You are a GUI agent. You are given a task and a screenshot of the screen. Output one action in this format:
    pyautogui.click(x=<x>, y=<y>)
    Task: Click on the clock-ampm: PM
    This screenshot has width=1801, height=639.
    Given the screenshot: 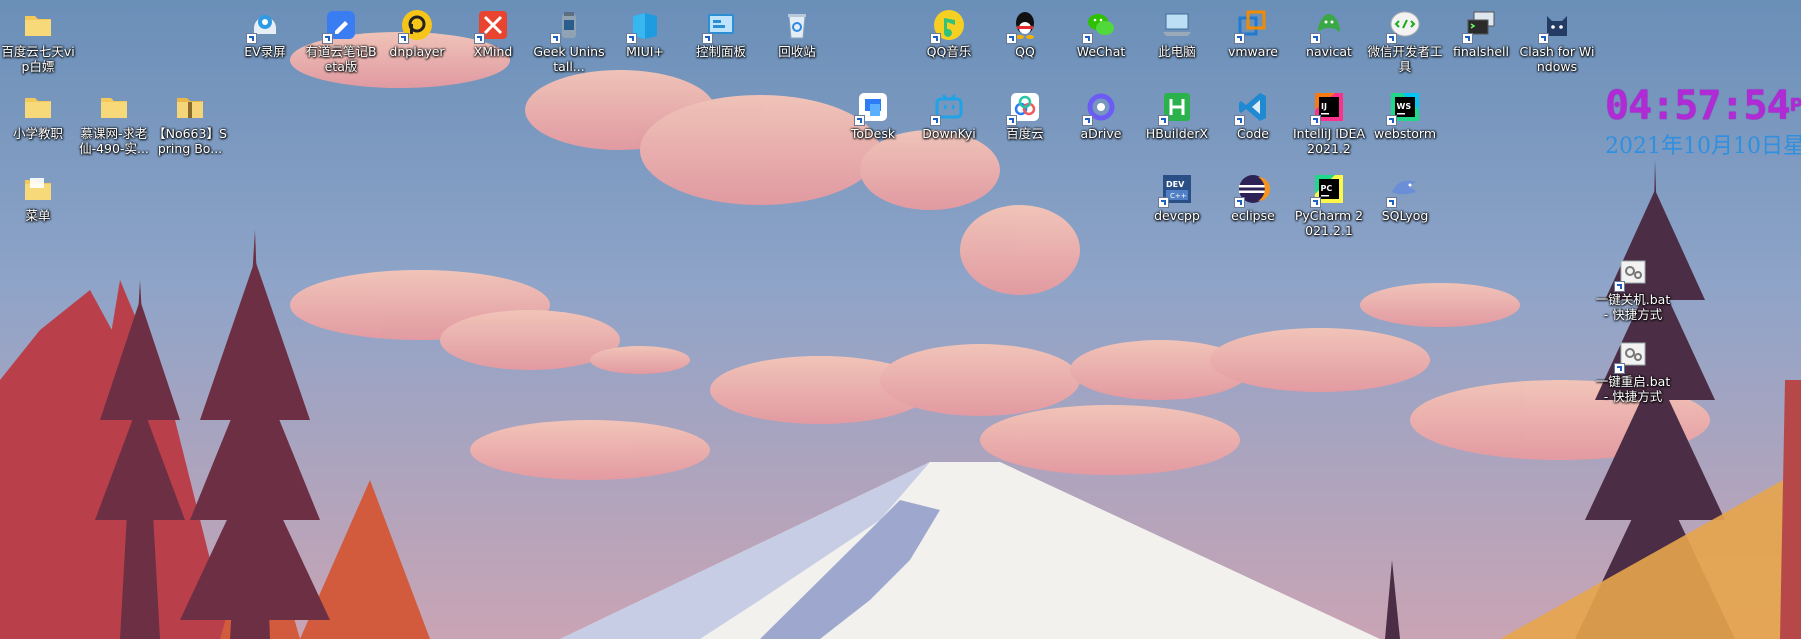 What is the action you would take?
    pyautogui.click(x=1795, y=105)
    